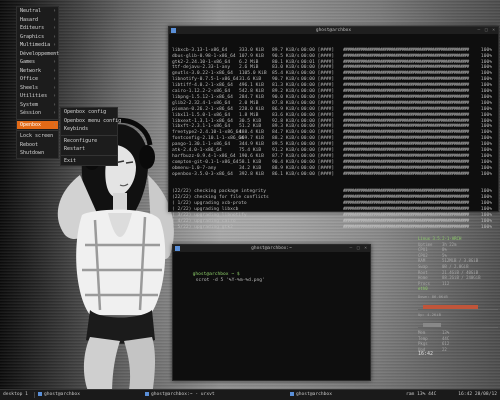 Image resolution: width=500 pixels, height=400 pixels. Describe the element at coordinates (423, 289) in the screenshot. I see `conky-net-label: eth0` at that location.